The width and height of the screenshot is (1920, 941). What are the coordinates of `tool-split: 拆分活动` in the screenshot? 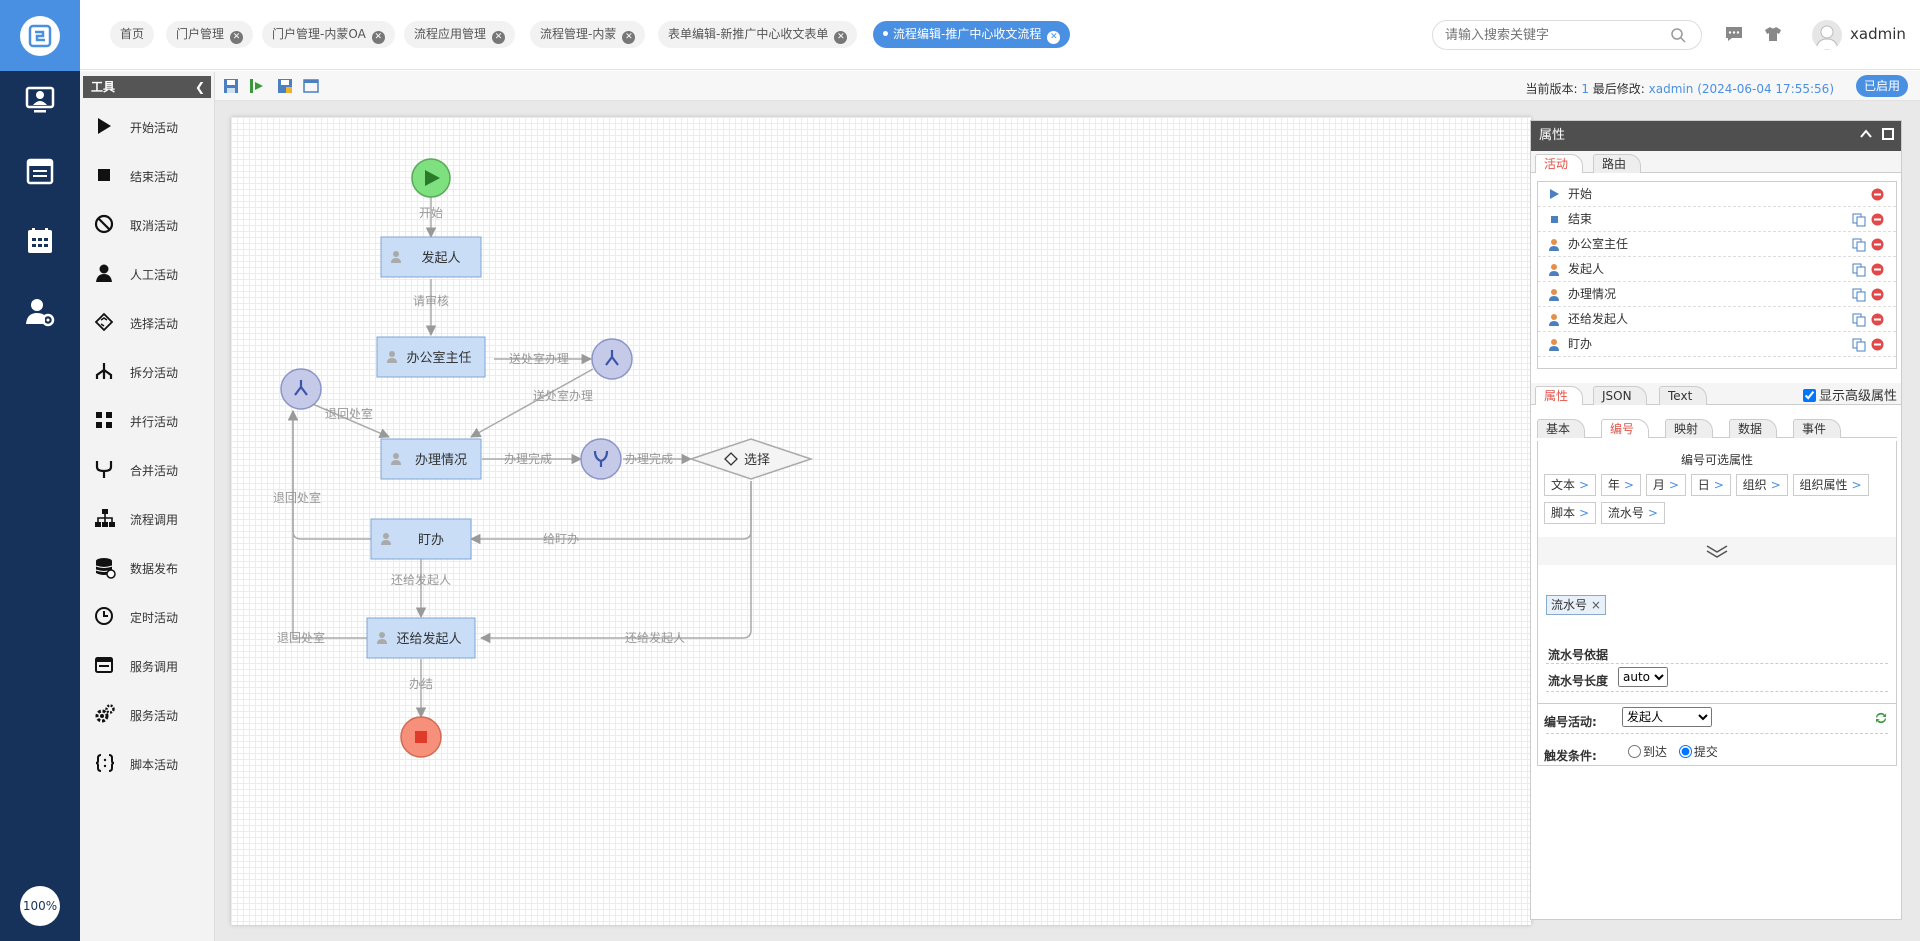 It's located at (147, 371).